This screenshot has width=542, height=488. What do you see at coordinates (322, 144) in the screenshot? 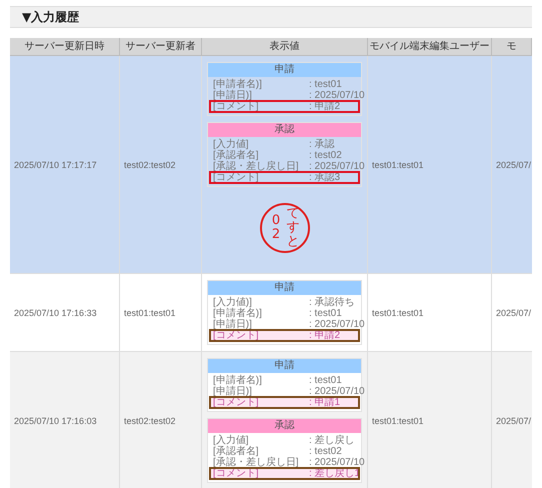
I see `field-value: : 承認` at bounding box center [322, 144].